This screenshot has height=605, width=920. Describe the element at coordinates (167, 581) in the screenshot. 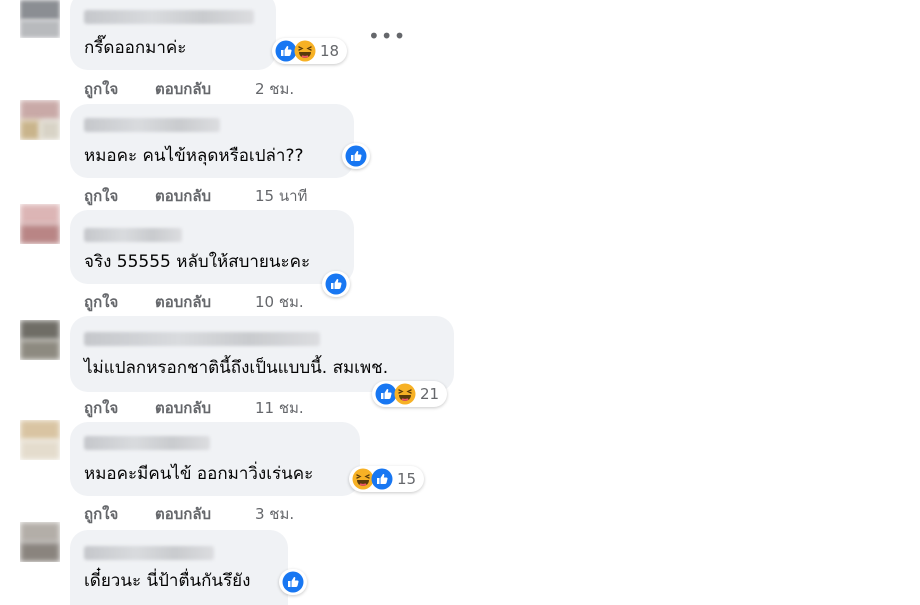

I see `comment-text: เดี๋ยวนะ นี่ป้าตื่นกันรึยัง` at that location.